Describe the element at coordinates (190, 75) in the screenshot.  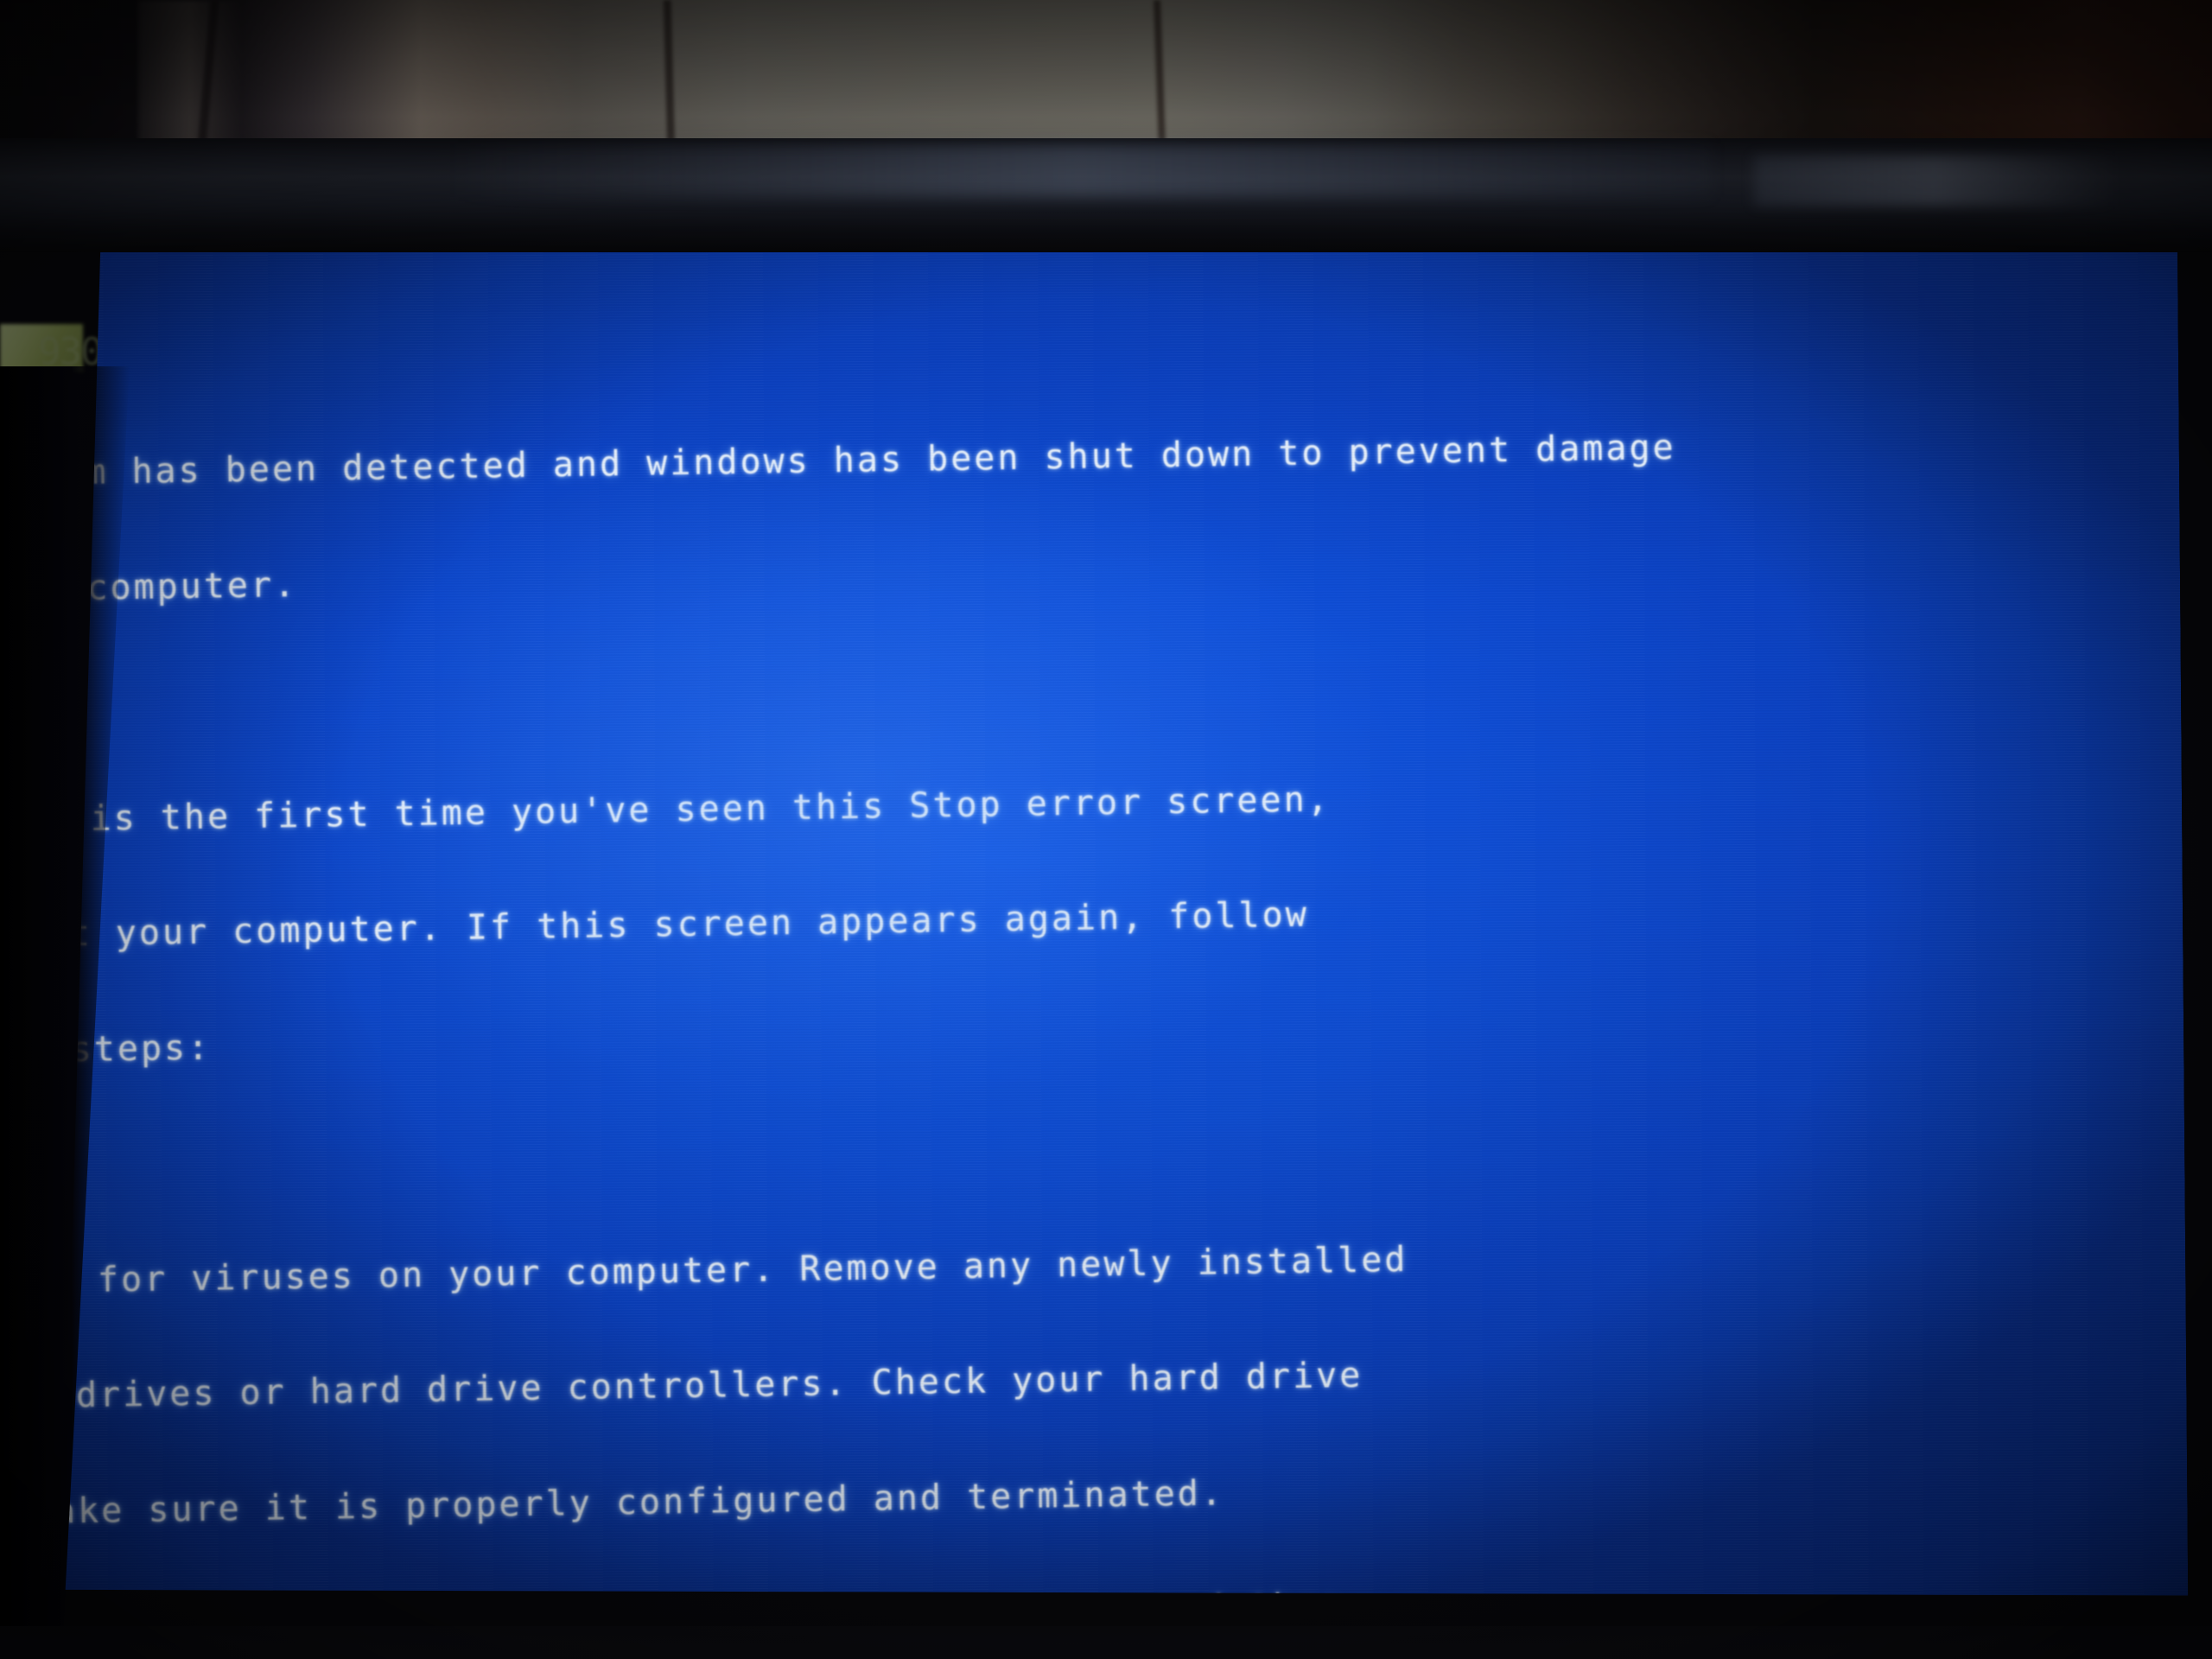
I see `wall-panel-edge` at that location.